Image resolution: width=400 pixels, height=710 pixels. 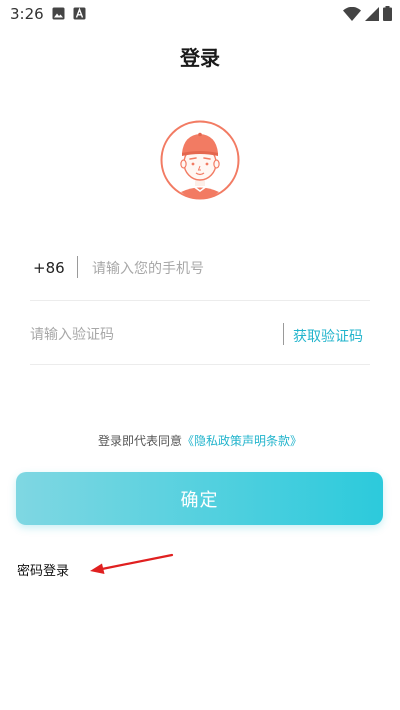 I want to click on confirm-button: 确定, so click(x=199, y=498).